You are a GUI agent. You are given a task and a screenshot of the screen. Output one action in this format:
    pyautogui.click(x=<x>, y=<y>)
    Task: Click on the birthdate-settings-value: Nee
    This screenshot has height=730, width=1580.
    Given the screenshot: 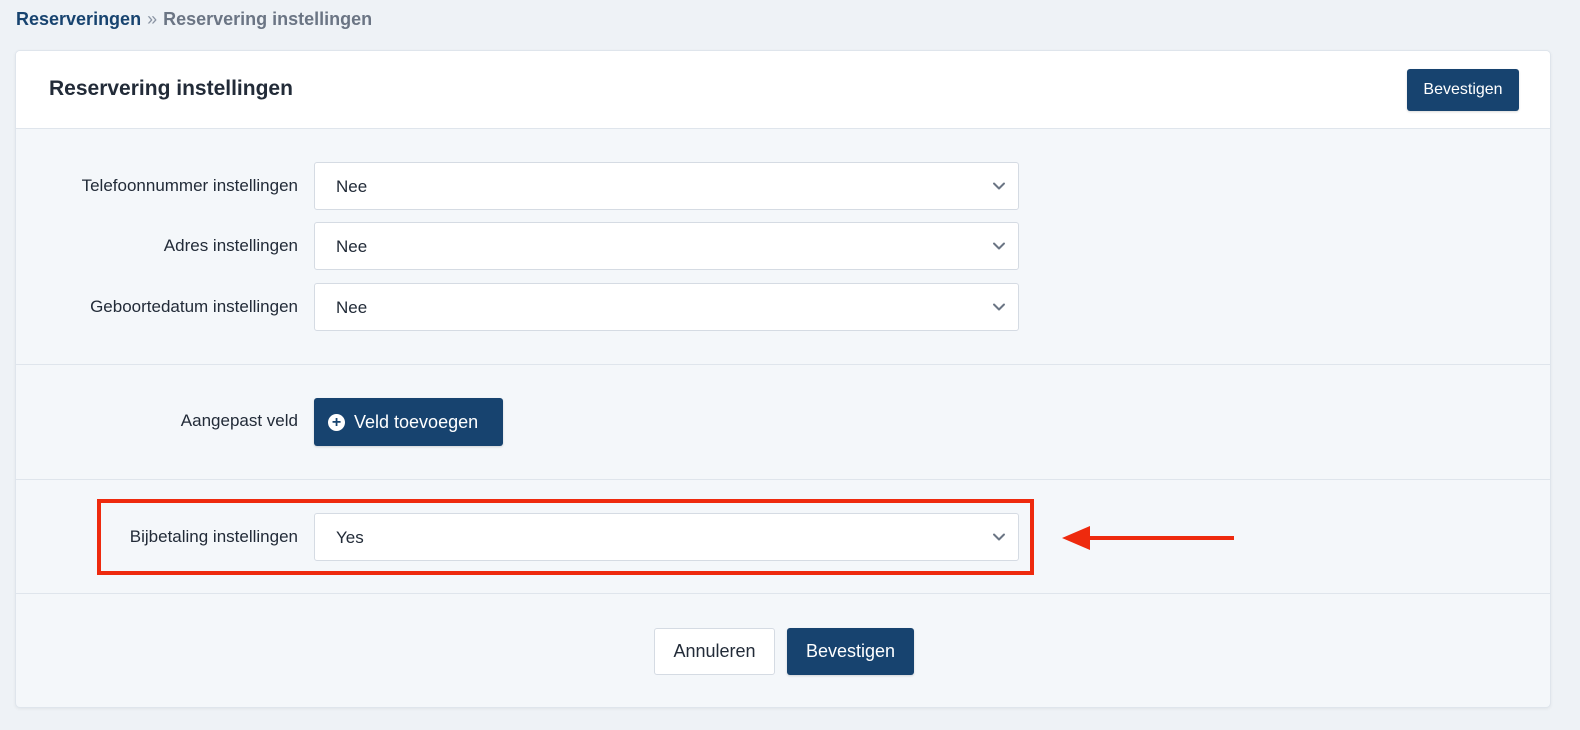 What is the action you would take?
    pyautogui.click(x=352, y=307)
    